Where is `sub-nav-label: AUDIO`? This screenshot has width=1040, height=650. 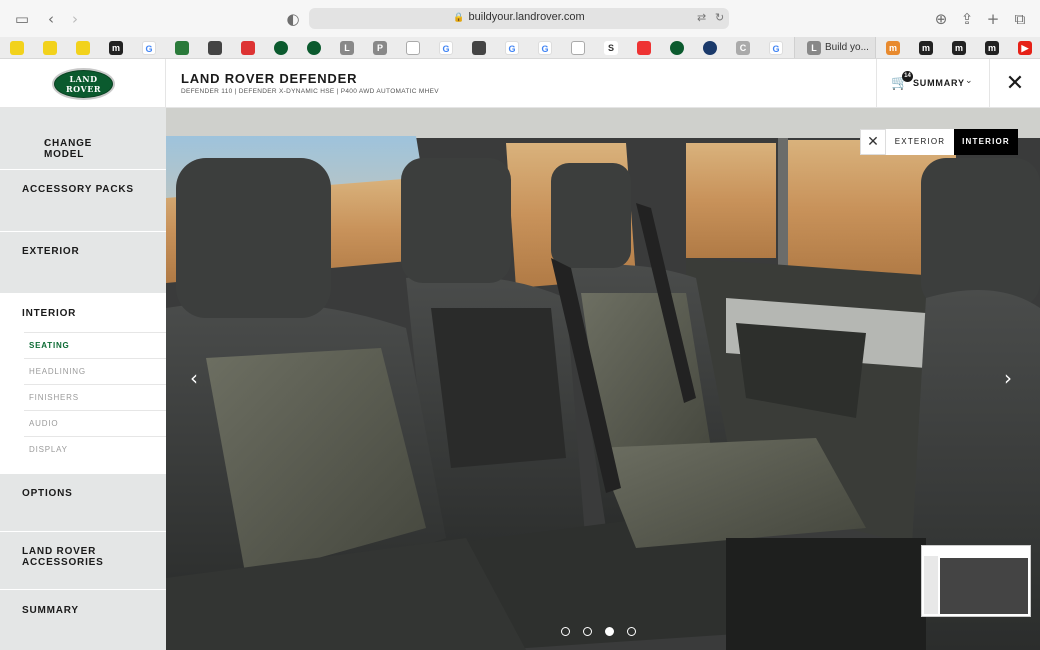
sub-nav-label: AUDIO is located at coordinates (44, 423).